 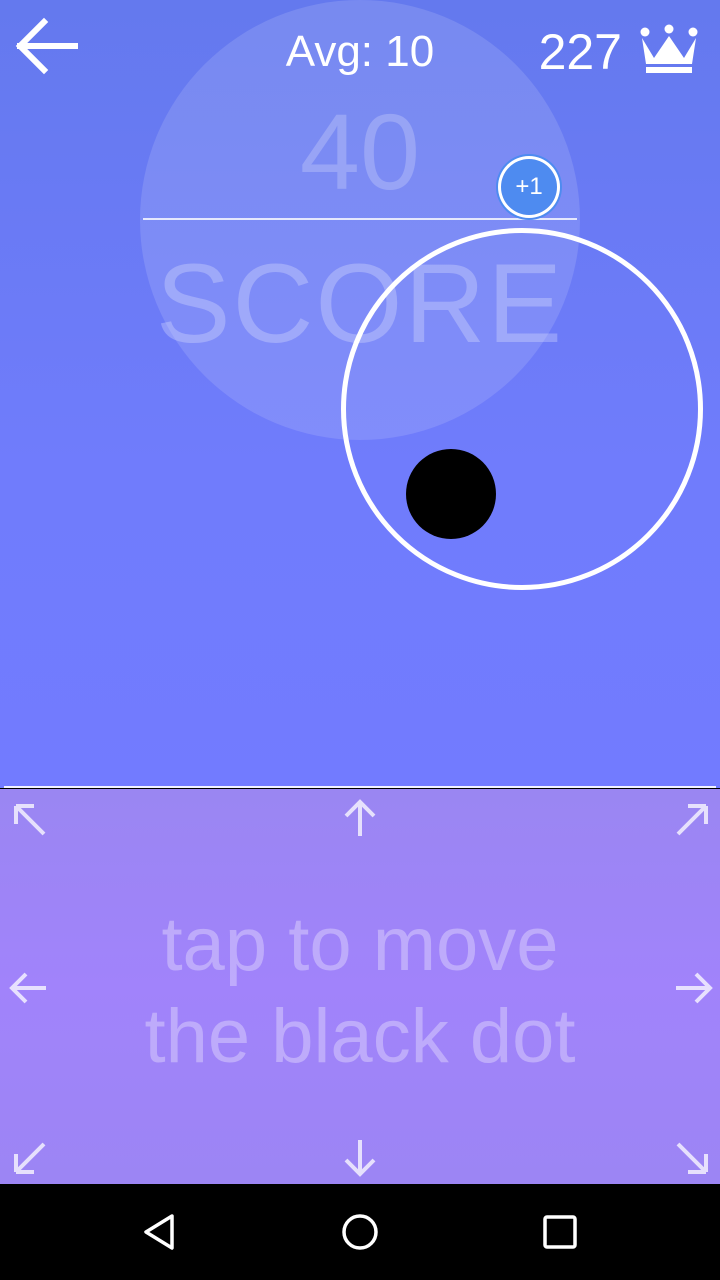 I want to click on arrow-up-right-icon, so click(x=692, y=820).